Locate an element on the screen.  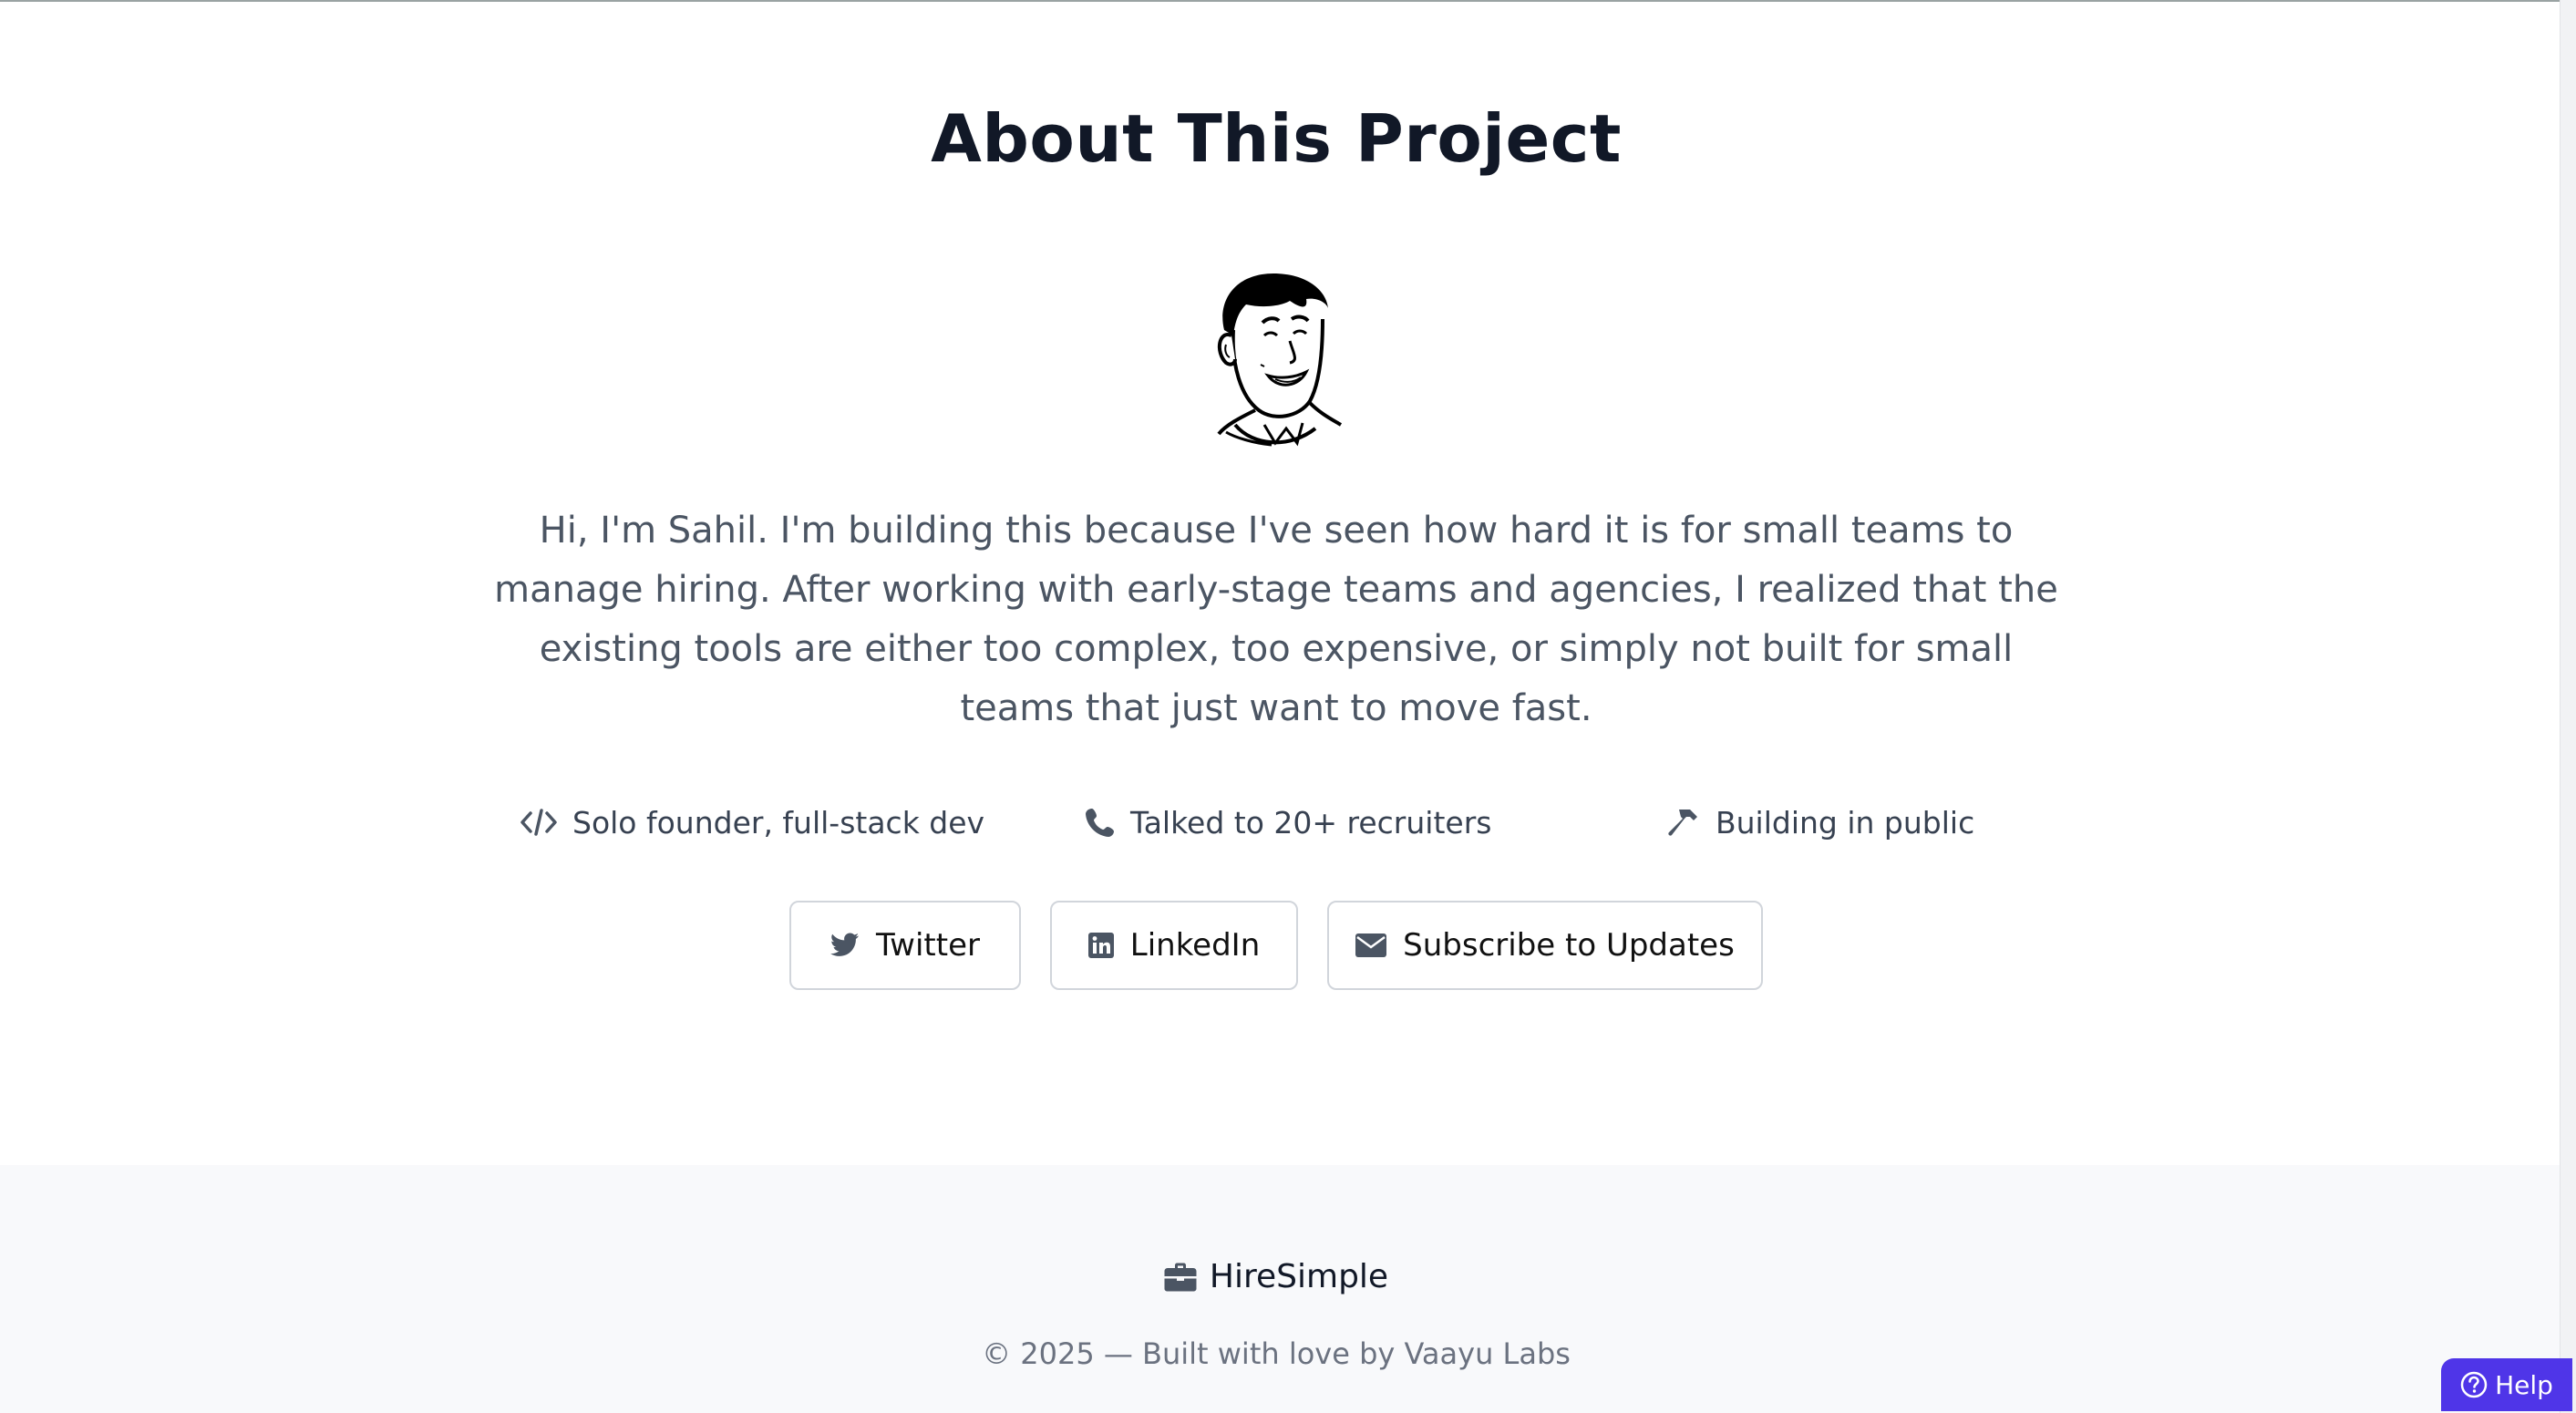
twitter-button: Twitter is located at coordinates (905, 945).